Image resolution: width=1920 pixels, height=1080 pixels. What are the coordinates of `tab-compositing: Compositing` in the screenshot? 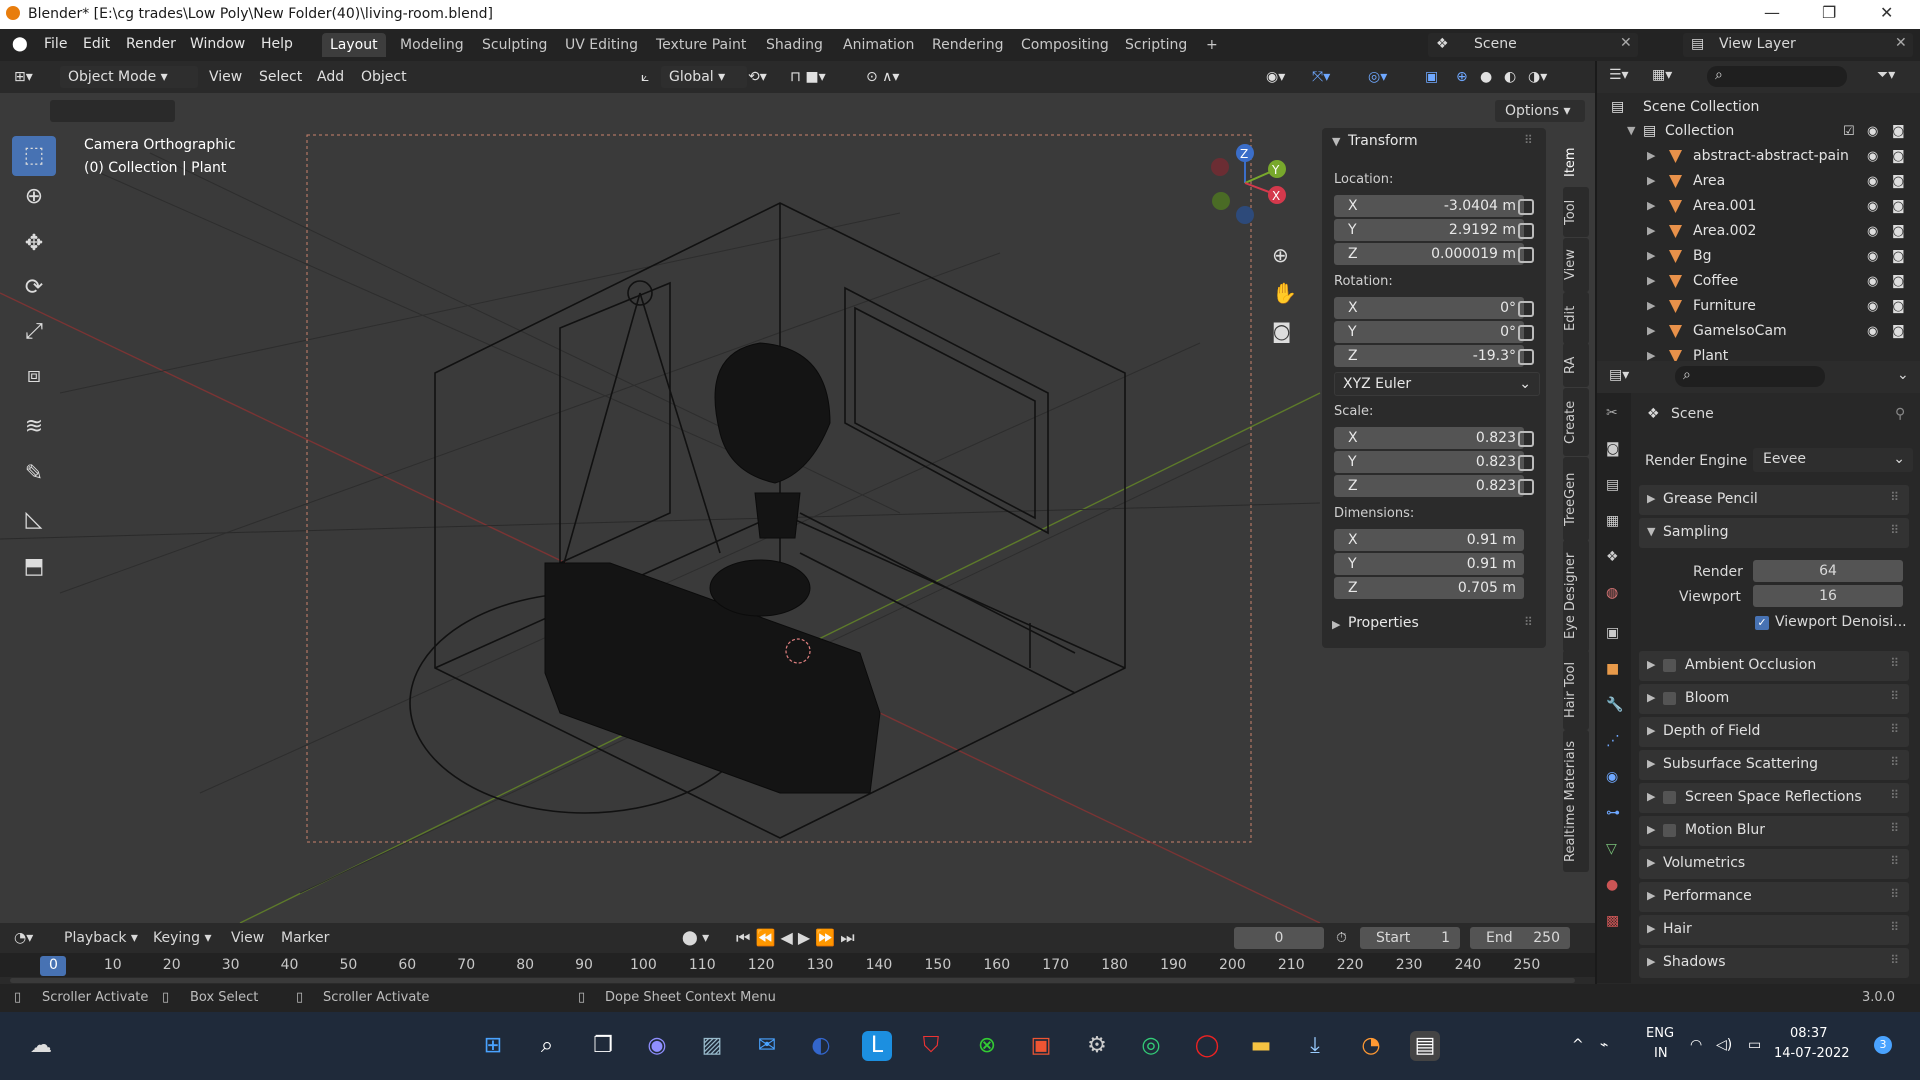 It's located at (1065, 45).